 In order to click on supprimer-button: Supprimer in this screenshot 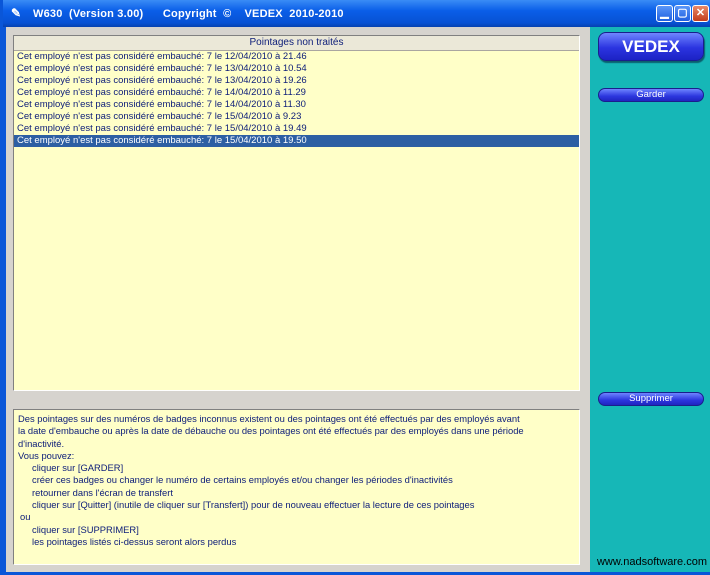, I will do `click(651, 399)`.